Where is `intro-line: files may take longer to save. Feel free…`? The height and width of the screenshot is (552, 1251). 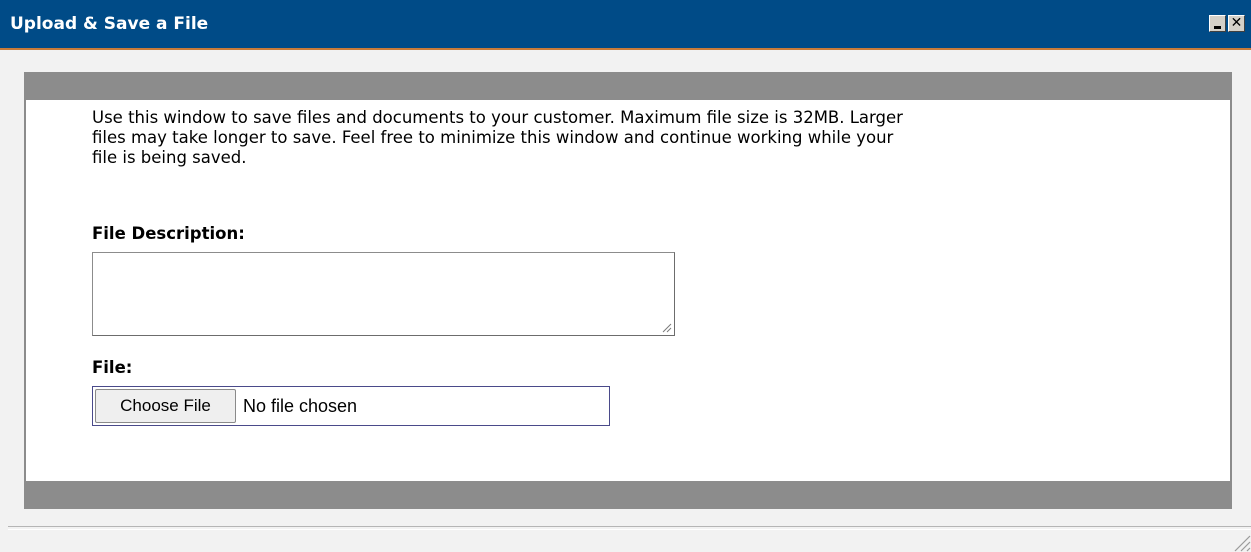
intro-line: files may take longer to save. Feel free… is located at coordinates (493, 137).